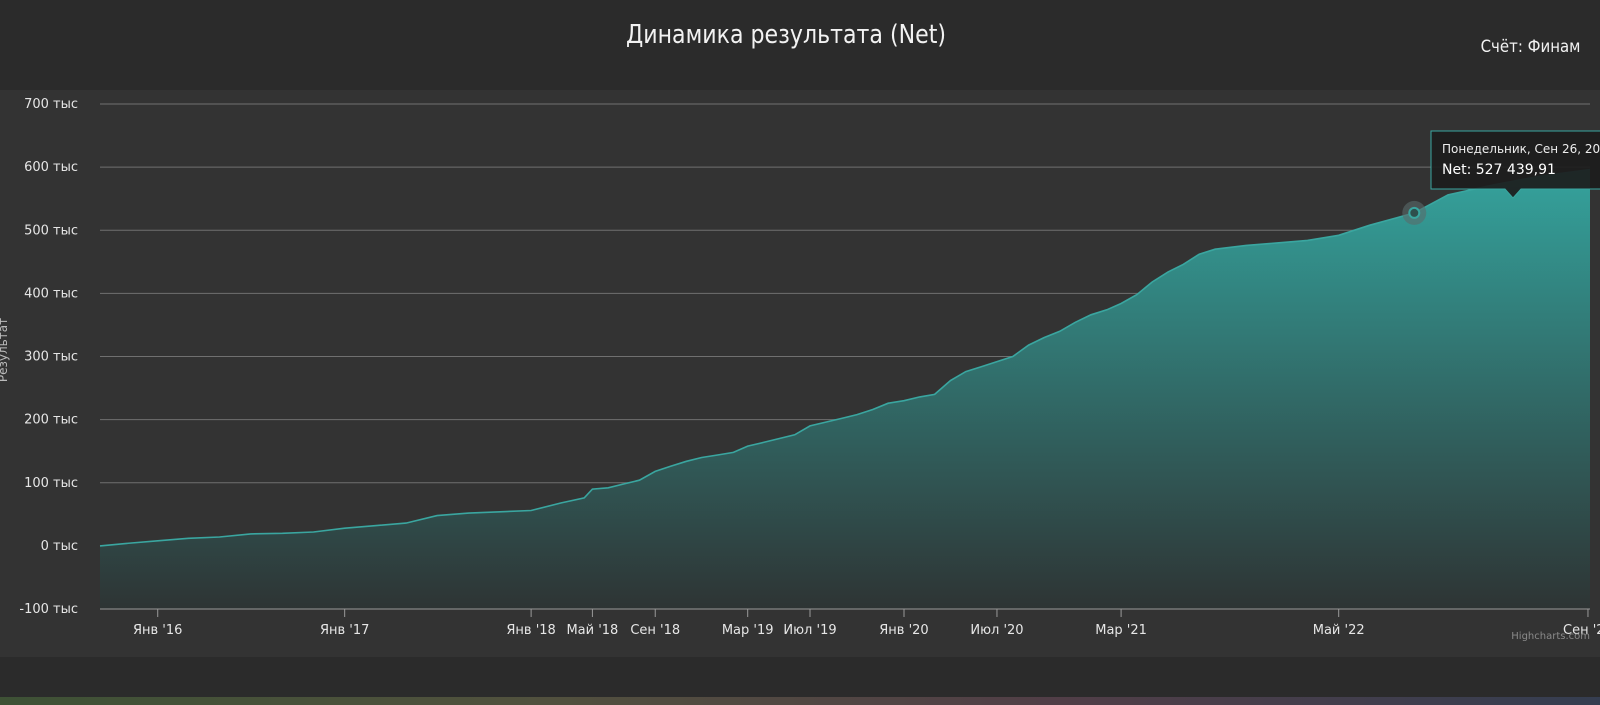  I want to click on y-tick-label: 700 тыс, so click(51, 104).